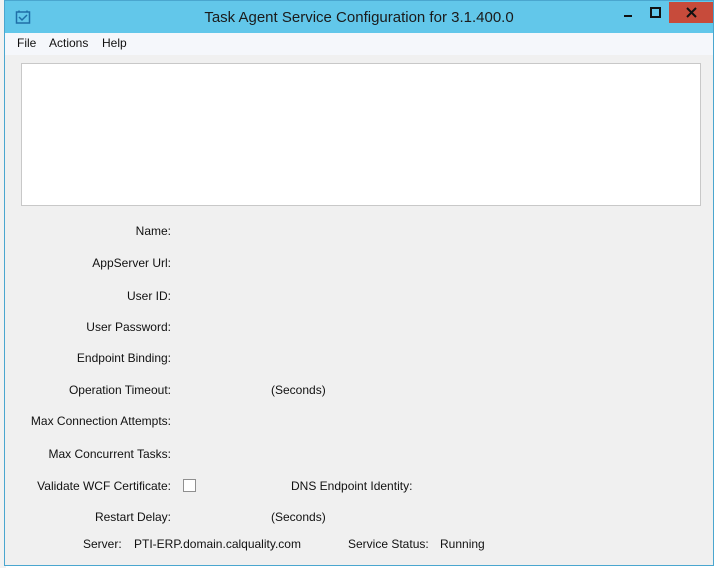 Image resolution: width=724 pixels, height=568 pixels. What do you see at coordinates (26, 43) in the screenshot?
I see `menu-file: File` at bounding box center [26, 43].